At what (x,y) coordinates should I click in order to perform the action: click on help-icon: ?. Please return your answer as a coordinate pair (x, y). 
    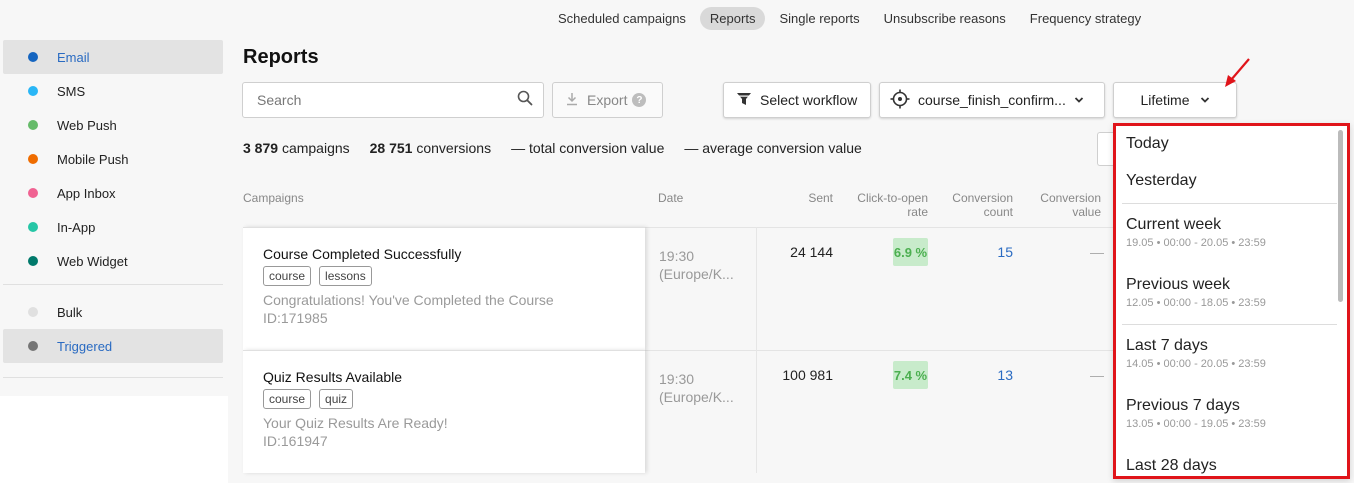
    Looking at the image, I should click on (639, 100).